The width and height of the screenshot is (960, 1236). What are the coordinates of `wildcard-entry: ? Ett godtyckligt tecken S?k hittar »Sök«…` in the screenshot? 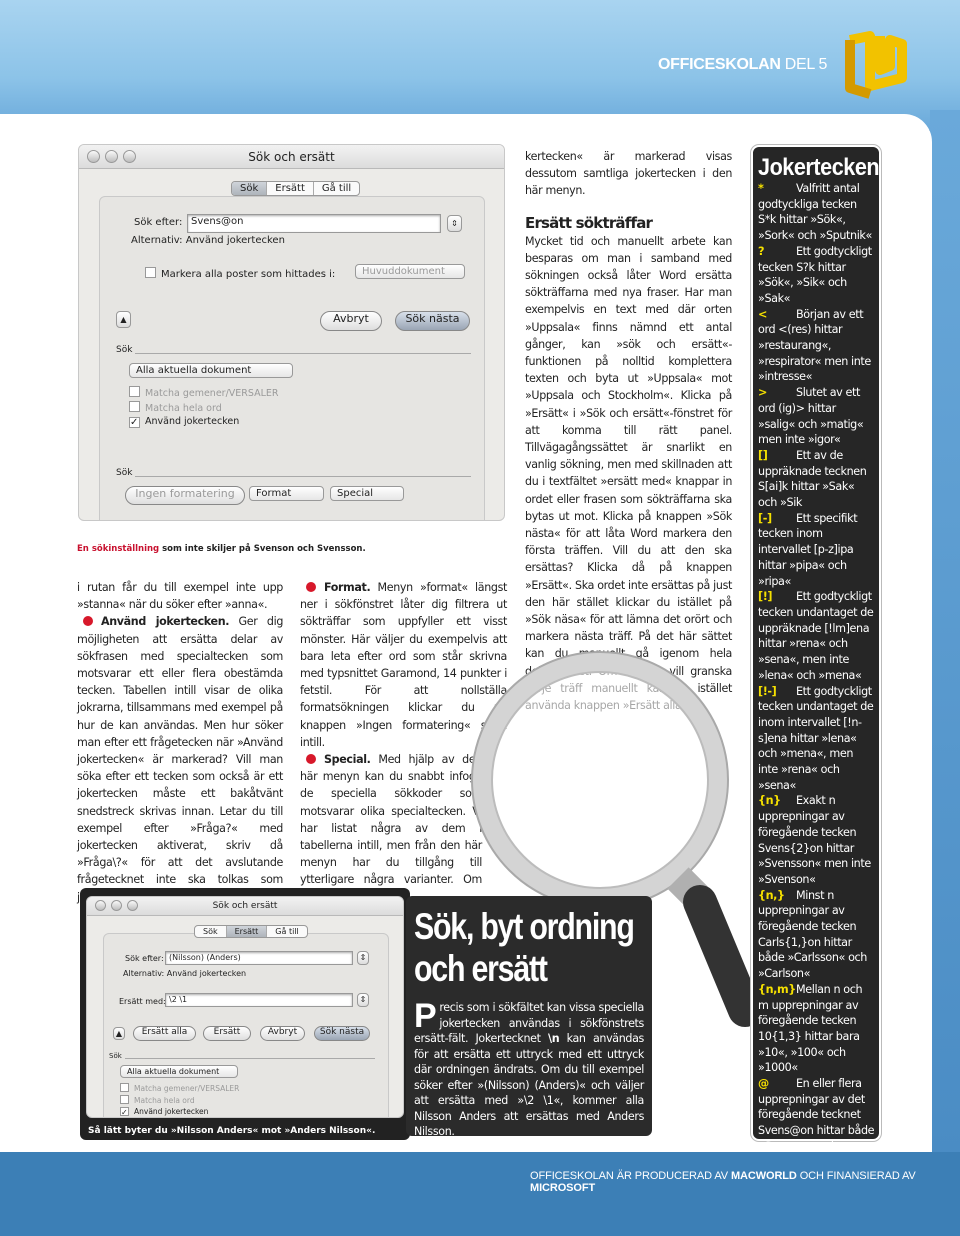 It's located at (816, 275).